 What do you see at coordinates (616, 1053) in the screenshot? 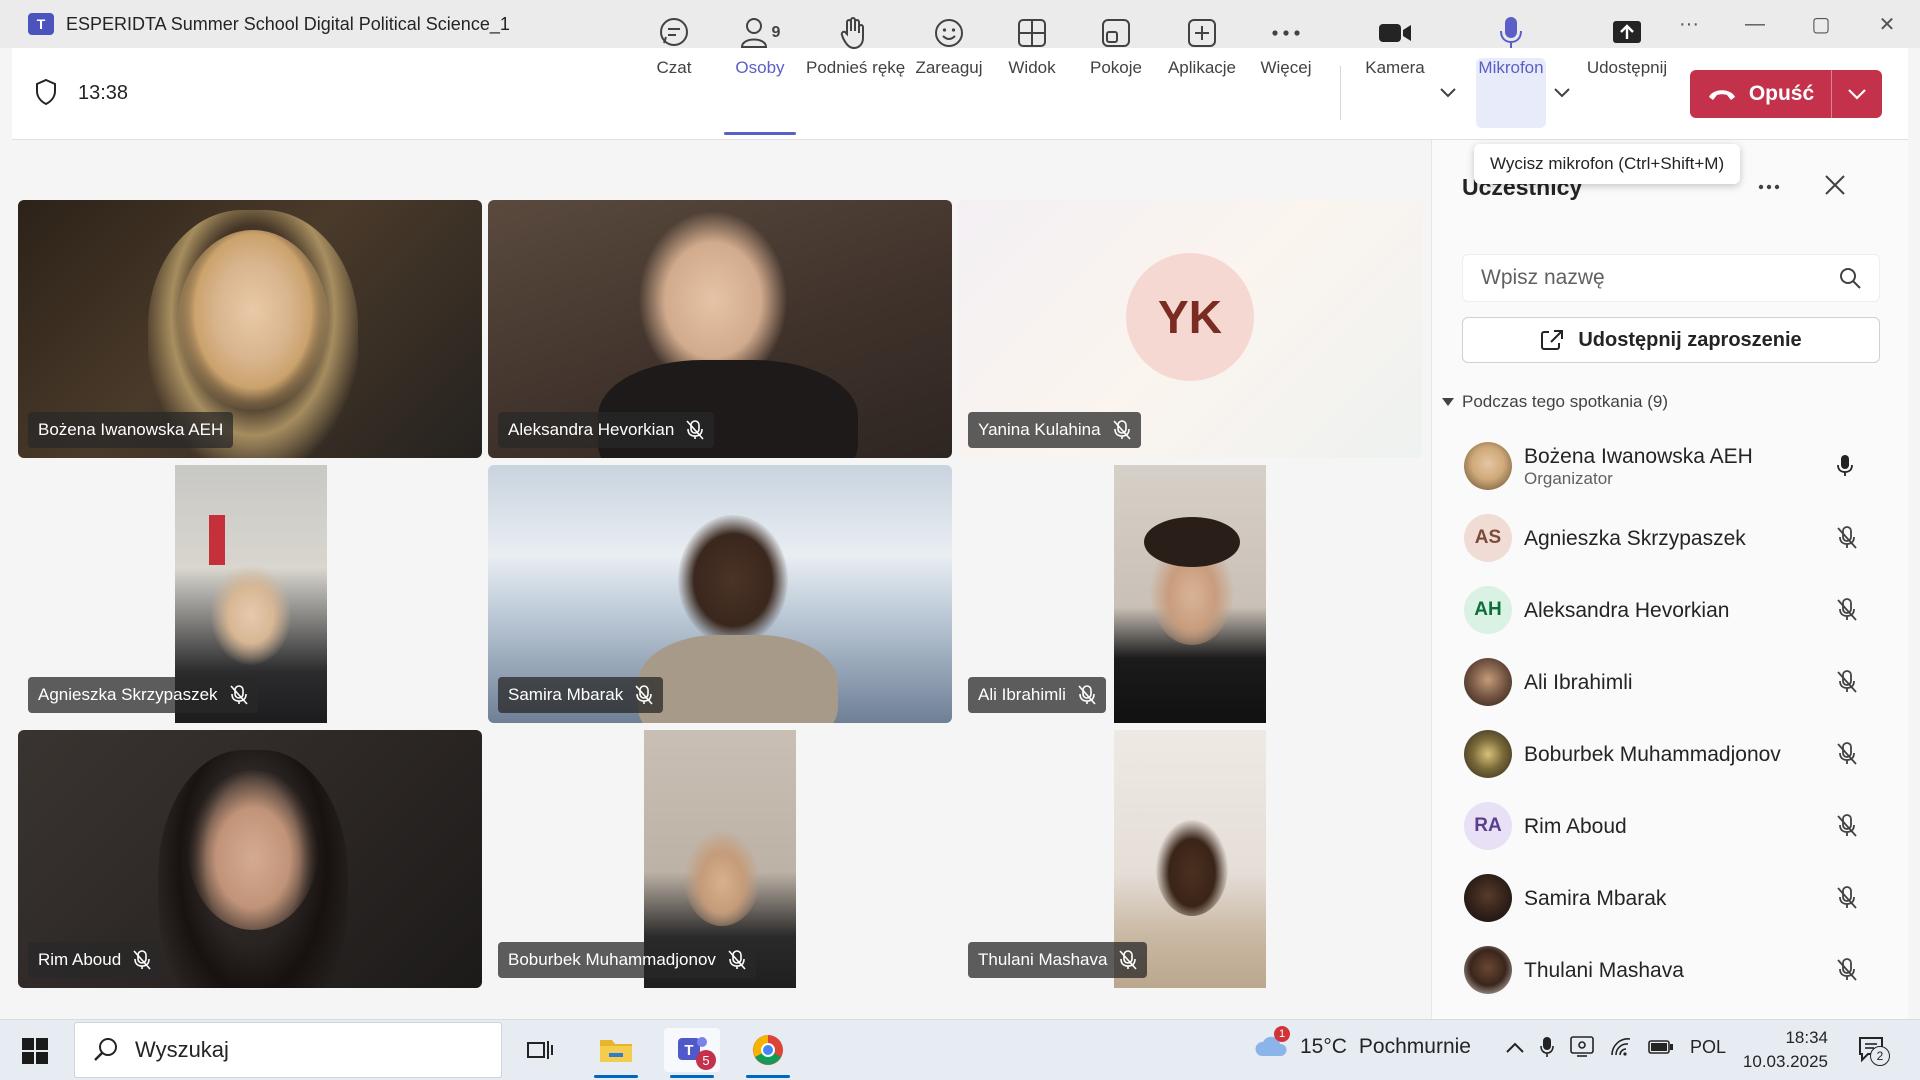
I see `file-explorer-button` at bounding box center [616, 1053].